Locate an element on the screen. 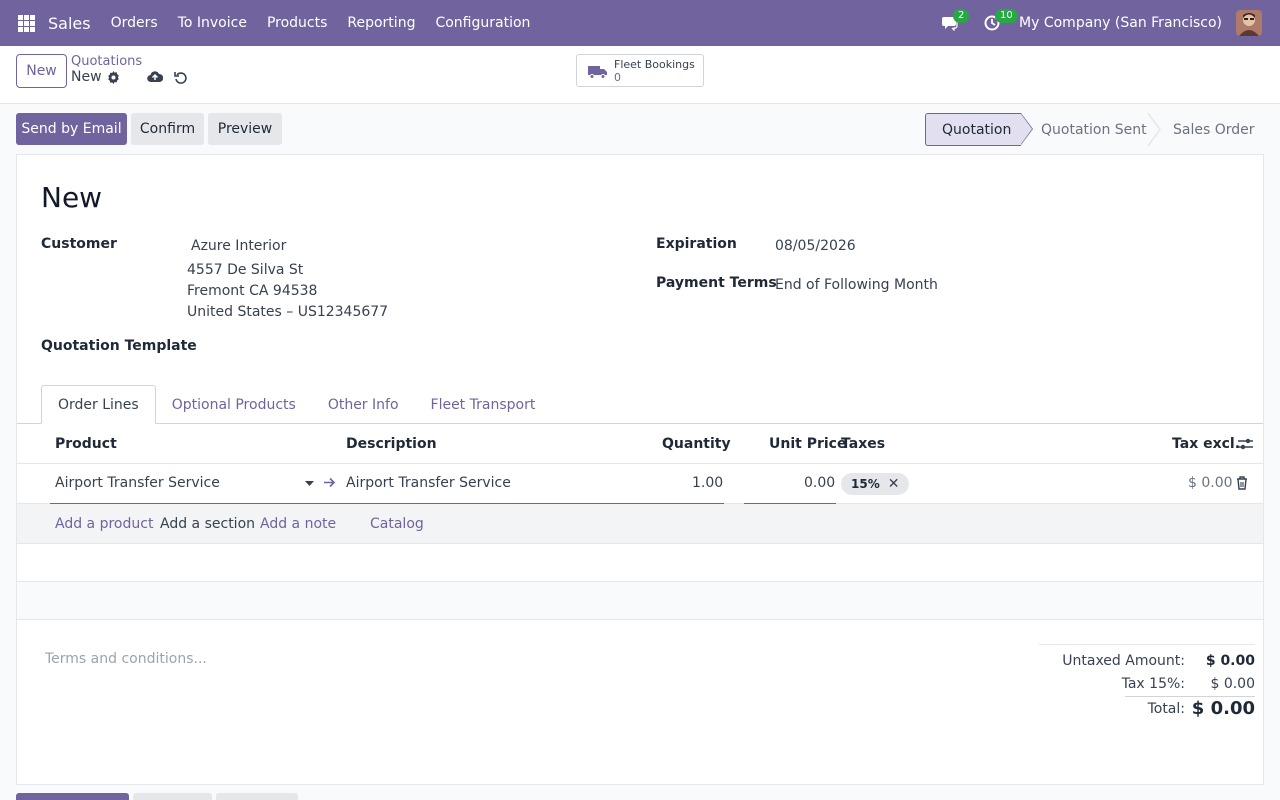 This screenshot has height=800, width=1280. activities-button: 10 is located at coordinates (997, 23).